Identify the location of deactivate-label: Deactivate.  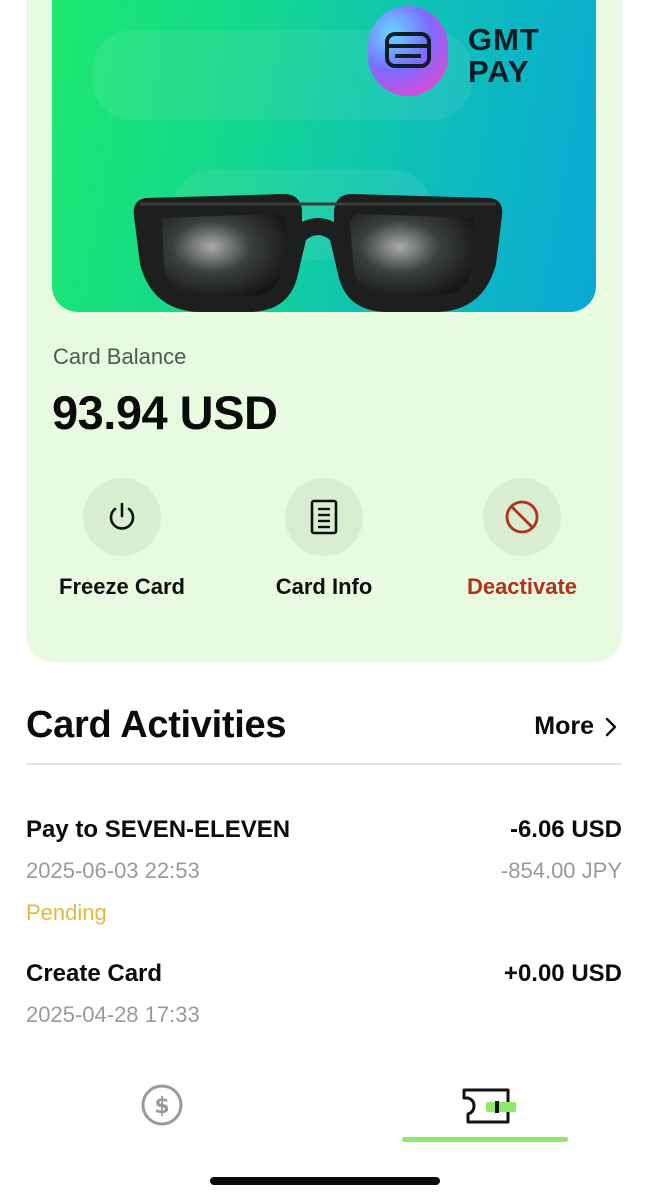
(522, 587).